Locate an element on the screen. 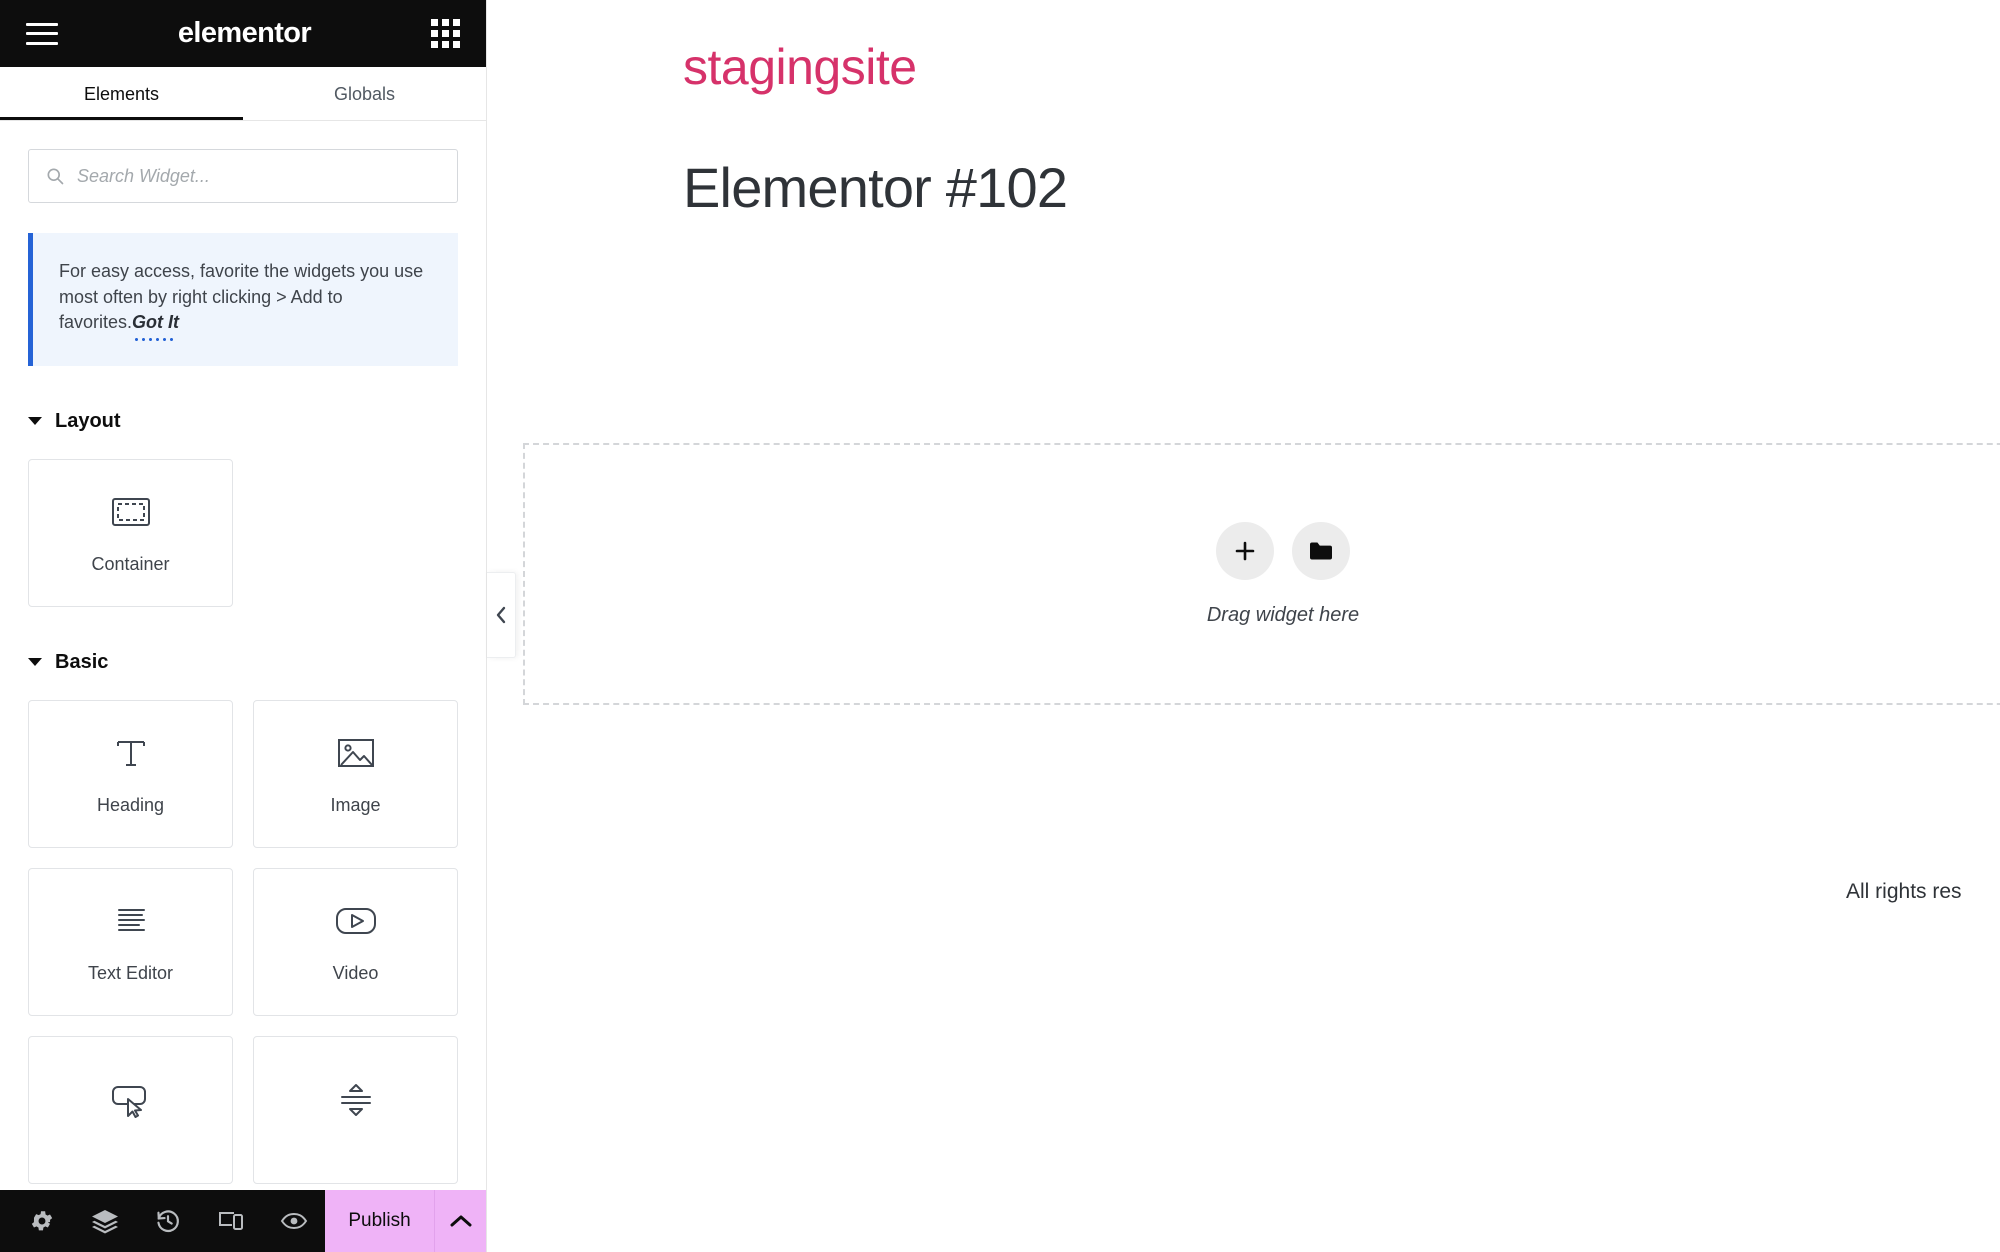  section-basic-title: Basic is located at coordinates (82, 661).